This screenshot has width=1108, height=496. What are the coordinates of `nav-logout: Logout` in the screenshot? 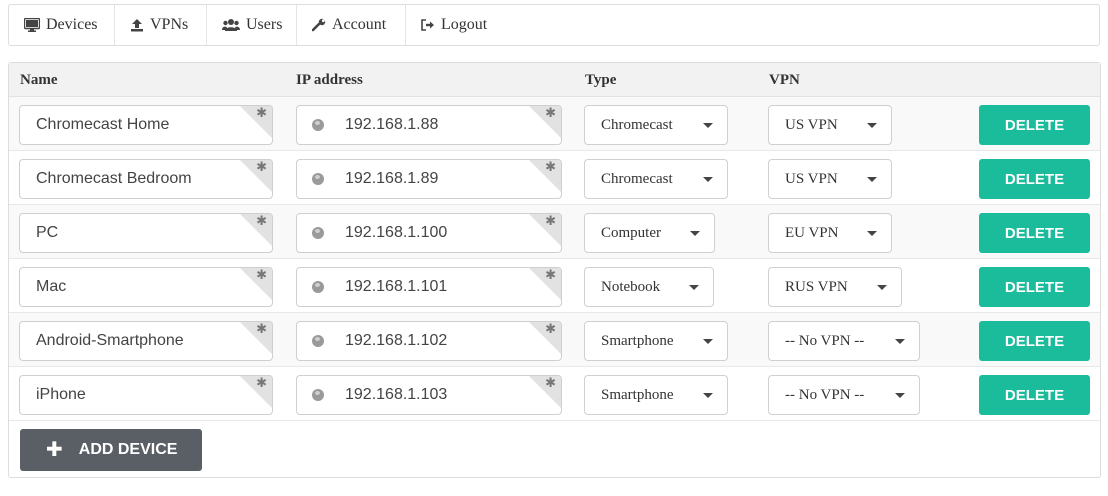 It's located at (456, 25).